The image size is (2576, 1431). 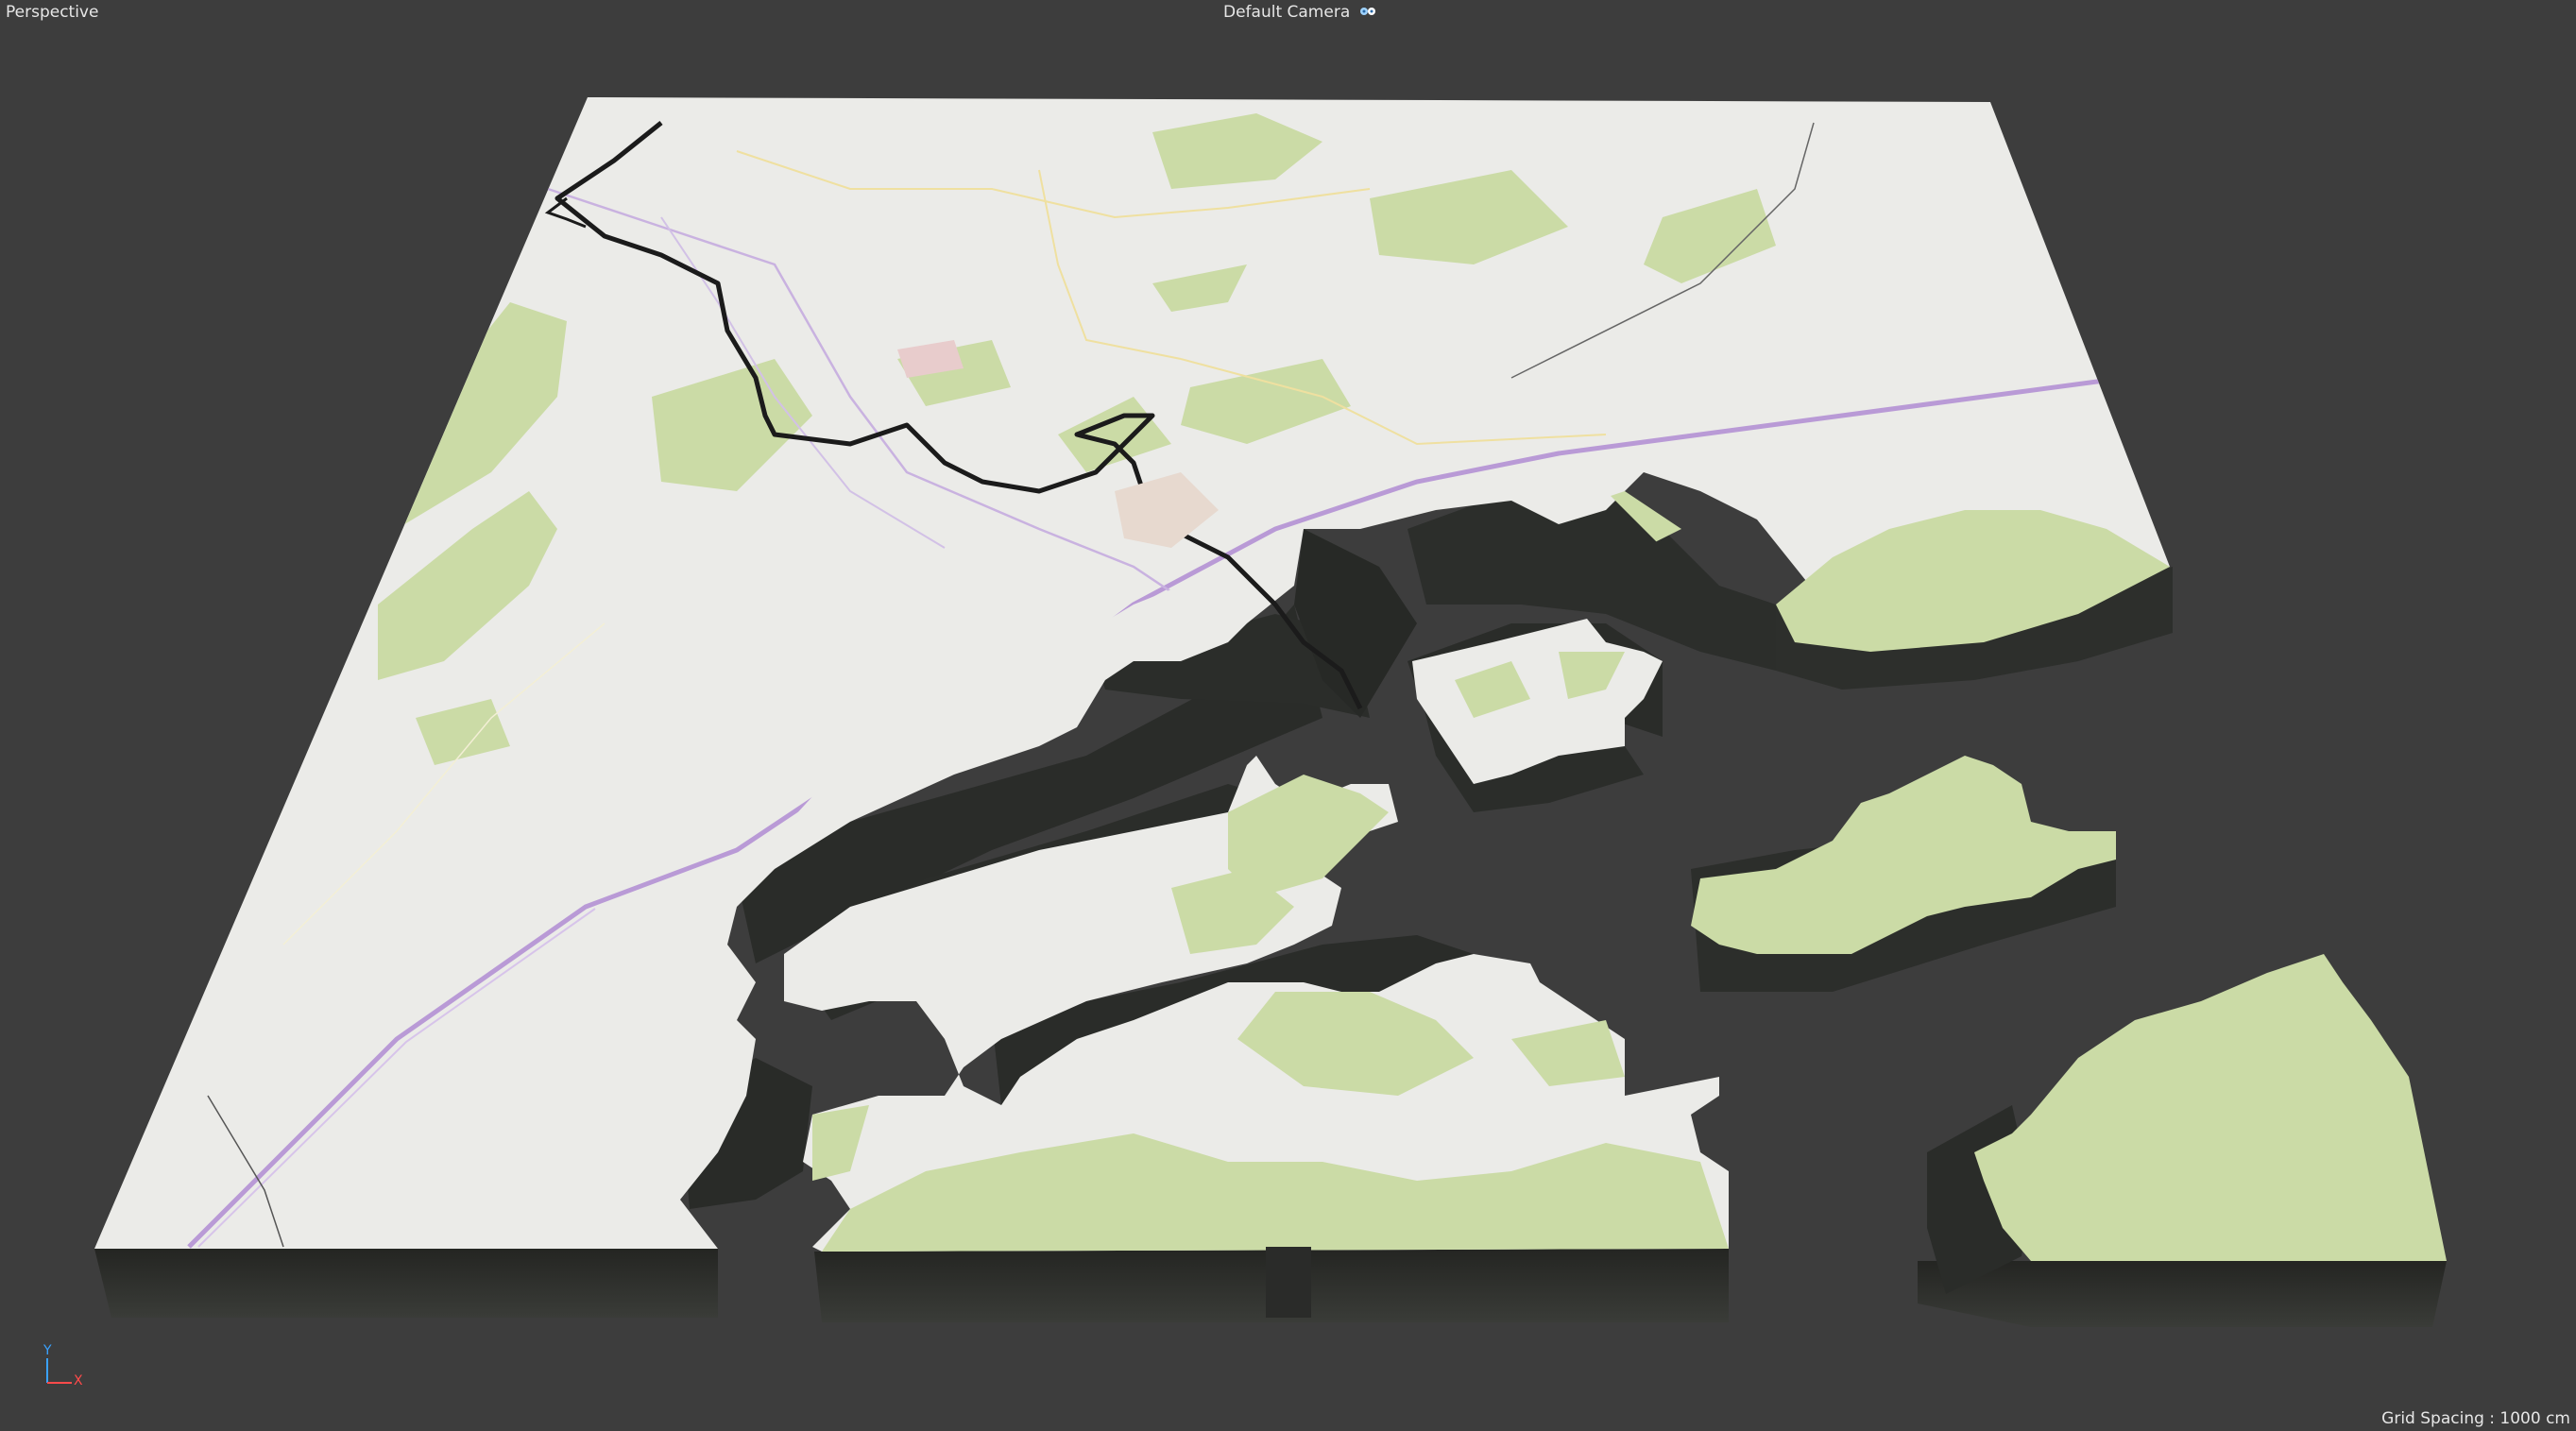 I want to click on land-island-bottom-right, so click(x=2211, y=1107).